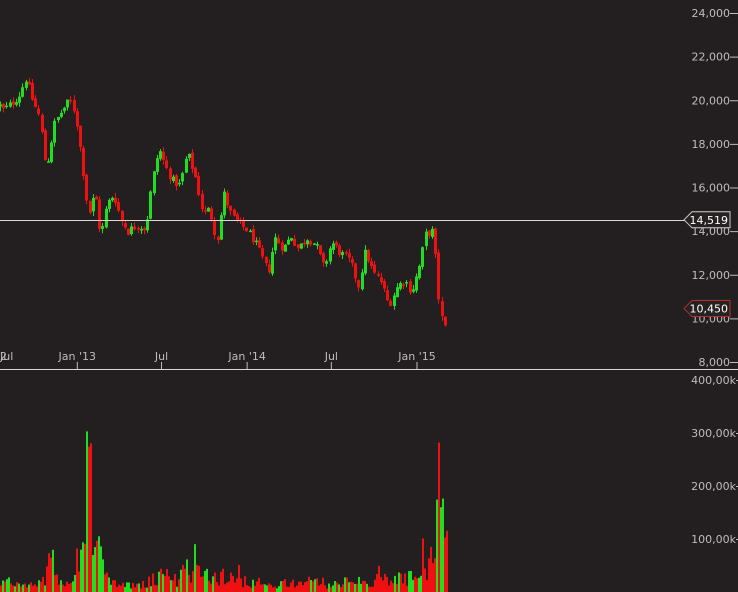 The width and height of the screenshot is (738, 592). I want to click on reference-price-tag: 14,519, so click(707, 220).